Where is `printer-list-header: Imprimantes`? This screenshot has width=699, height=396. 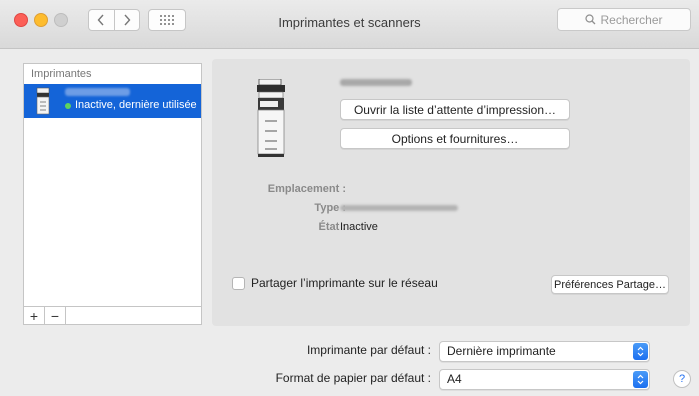 printer-list-header: Imprimantes is located at coordinates (61, 74).